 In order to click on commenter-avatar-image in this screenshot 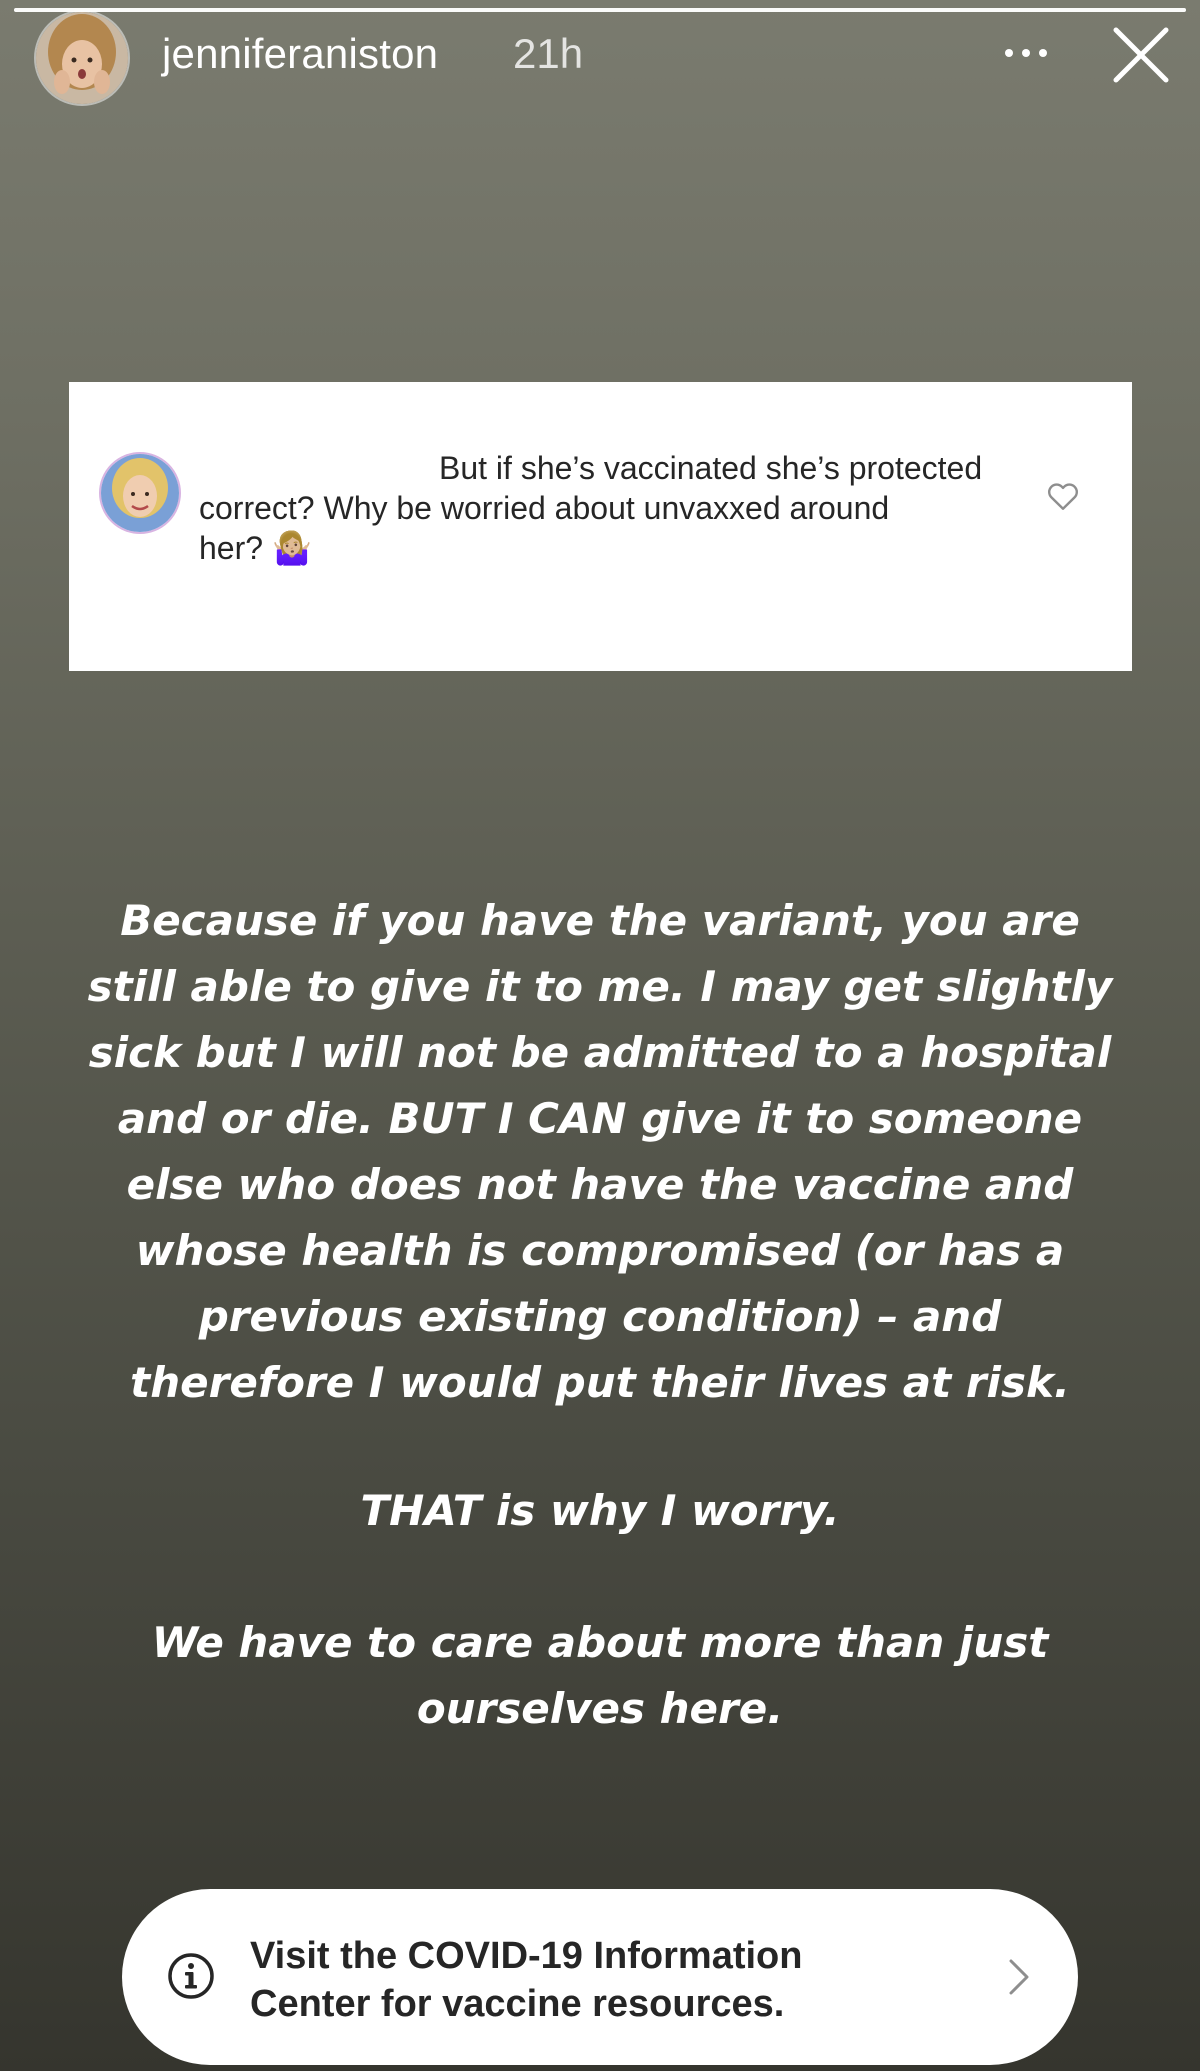, I will do `click(140, 493)`.